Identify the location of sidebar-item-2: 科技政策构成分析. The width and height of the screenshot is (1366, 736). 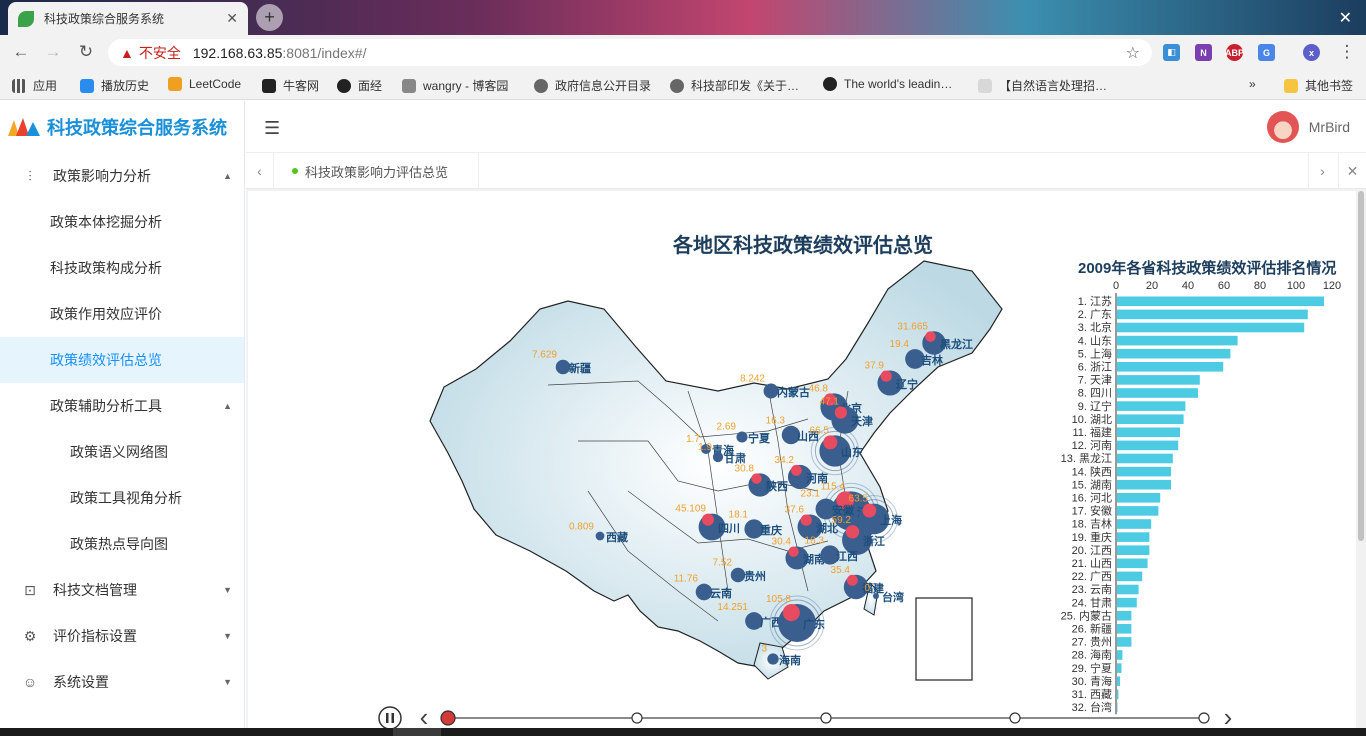
(122, 268).